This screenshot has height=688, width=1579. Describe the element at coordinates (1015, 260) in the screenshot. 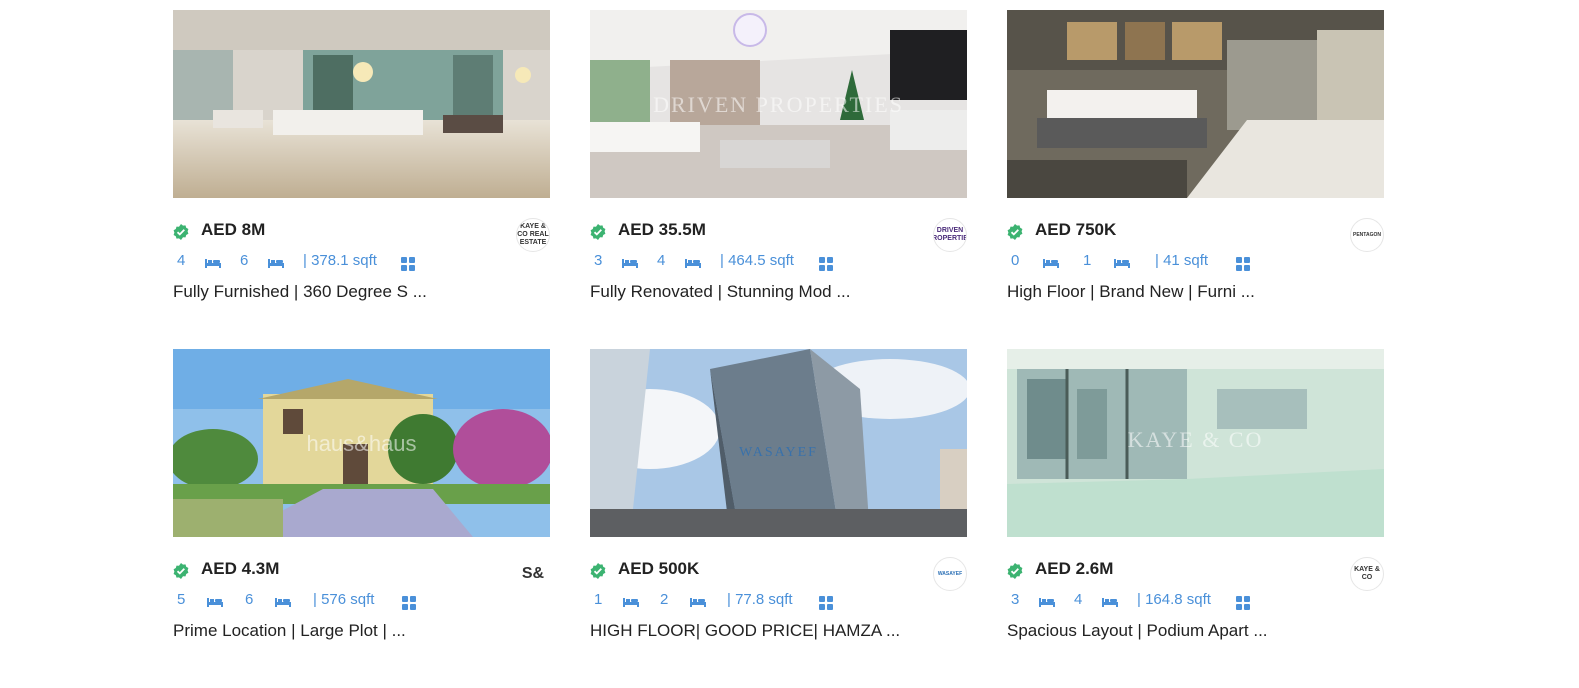

I see `bedrooms-count: 0` at that location.